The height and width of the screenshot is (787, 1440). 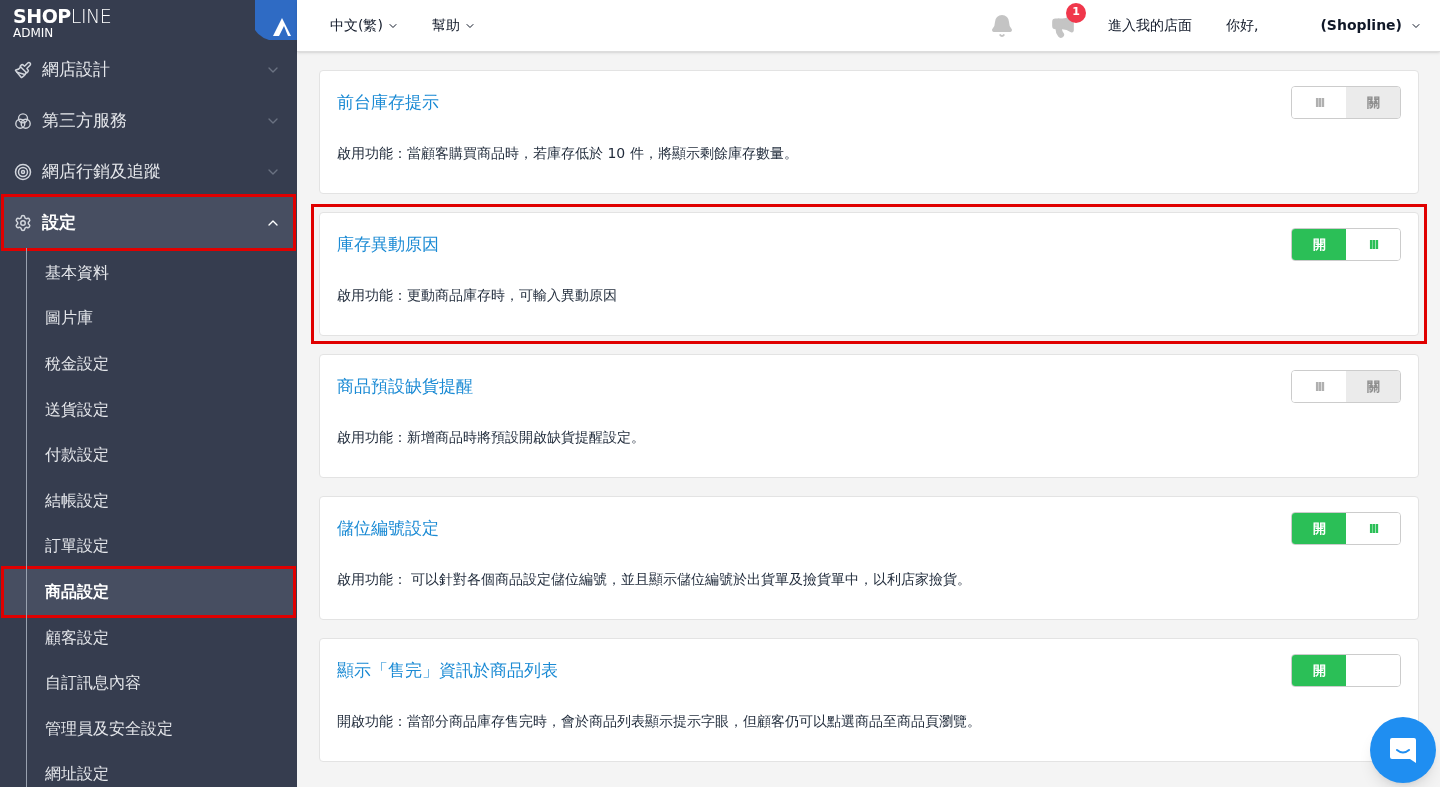 I want to click on setting-title: 顯示「售完」資訊於商品列表, so click(x=447, y=670).